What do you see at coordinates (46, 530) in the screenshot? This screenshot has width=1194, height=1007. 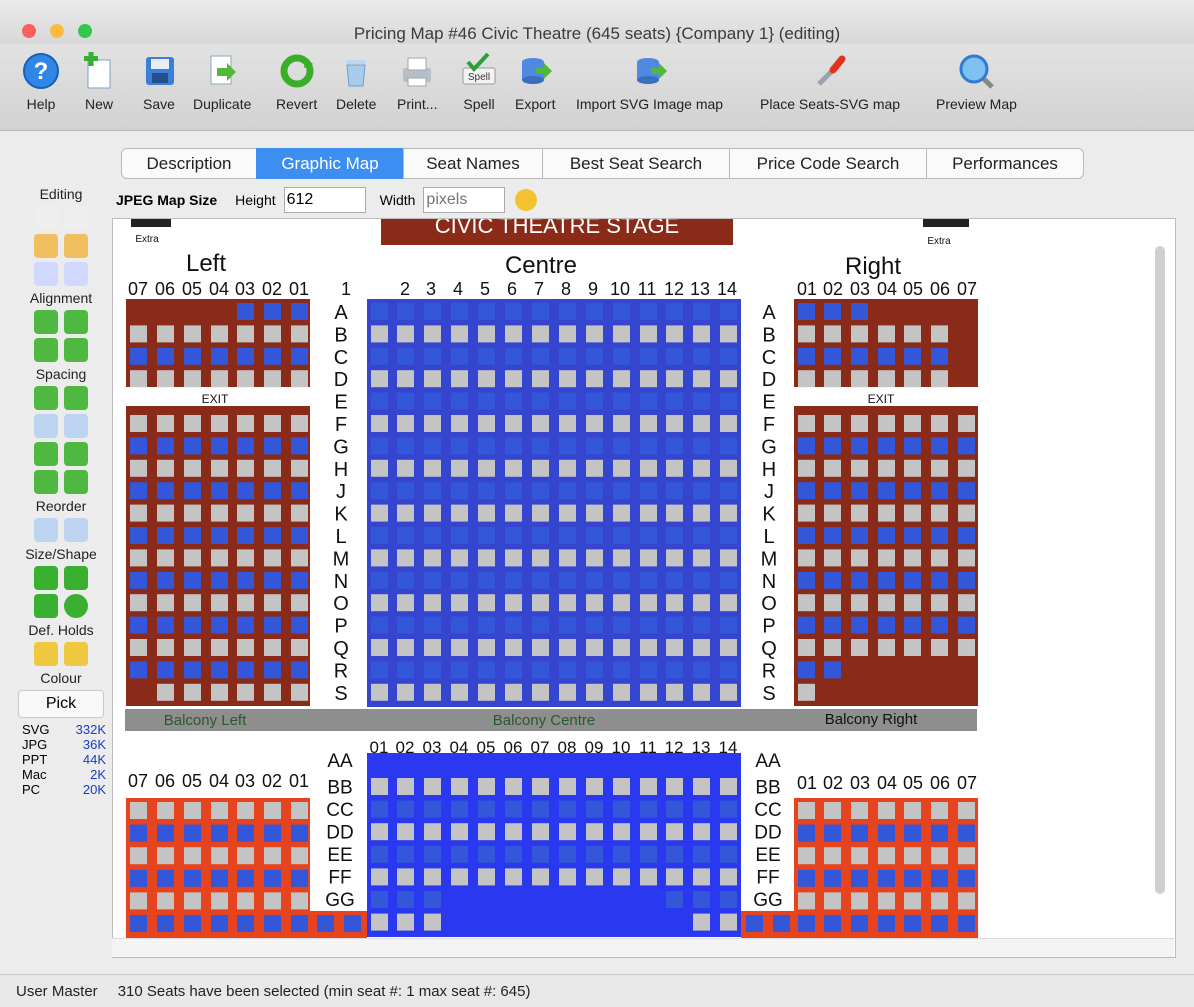 I see `sort-alpha-icon` at bounding box center [46, 530].